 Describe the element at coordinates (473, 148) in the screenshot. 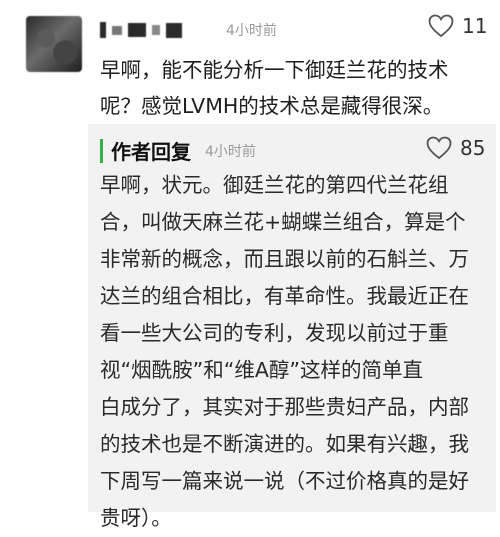

I see `reply-like-count: 85` at that location.